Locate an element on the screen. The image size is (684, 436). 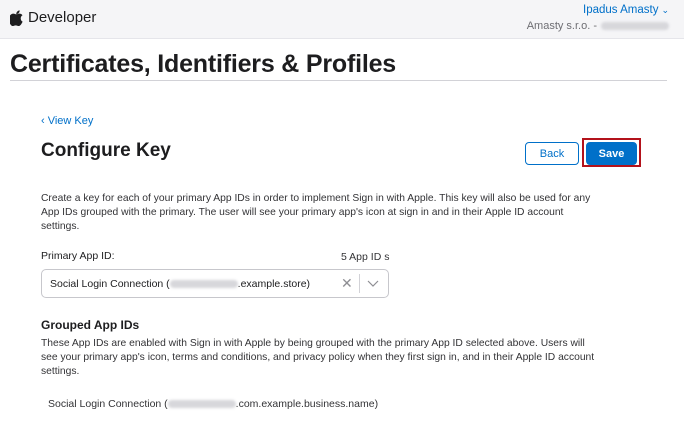
account-name: Ipadus Amasty ⌄ is located at coordinates (598, 10).